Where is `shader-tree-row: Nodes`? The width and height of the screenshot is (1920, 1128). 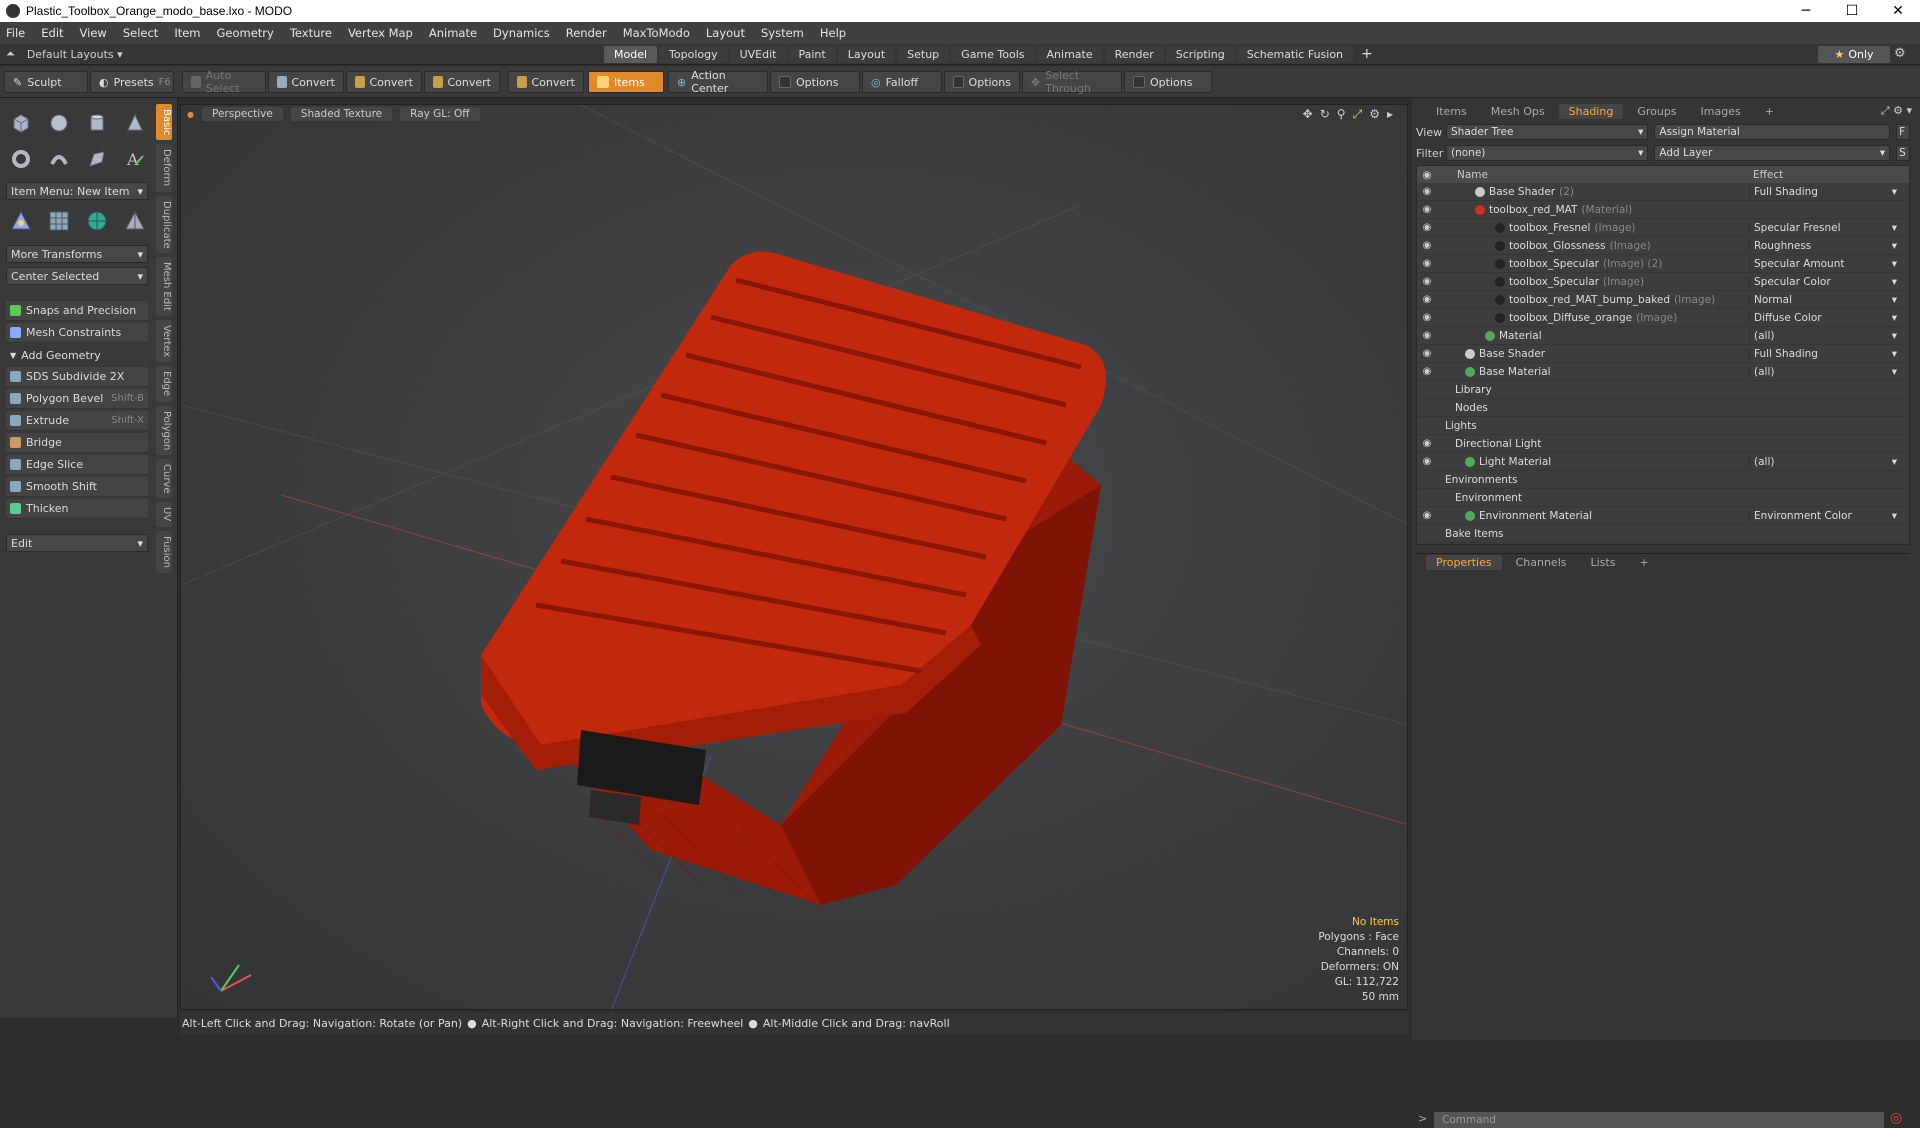 shader-tree-row: Nodes is located at coordinates (1663, 408).